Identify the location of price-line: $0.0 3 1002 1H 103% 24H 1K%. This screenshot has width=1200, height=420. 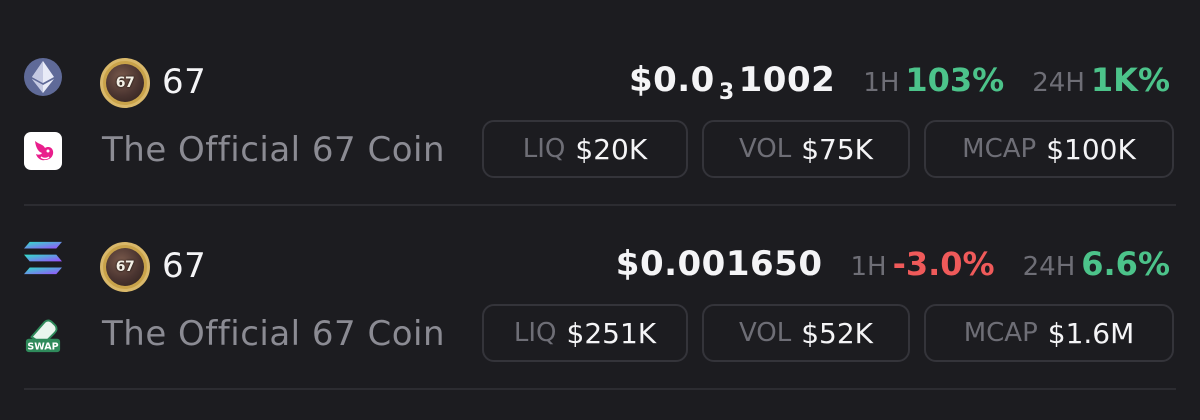
(899, 84).